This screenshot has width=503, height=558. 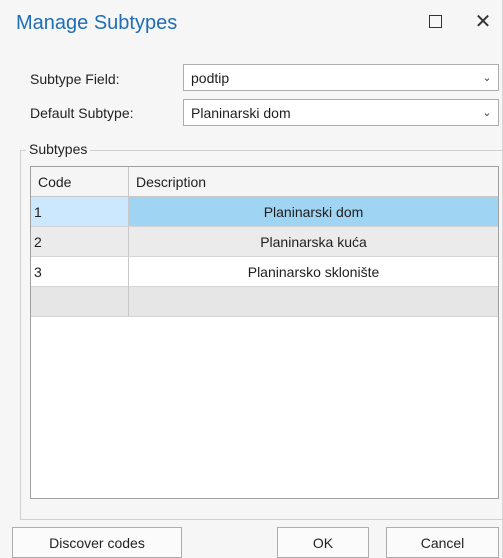 I want to click on maximize-button, so click(x=435, y=21).